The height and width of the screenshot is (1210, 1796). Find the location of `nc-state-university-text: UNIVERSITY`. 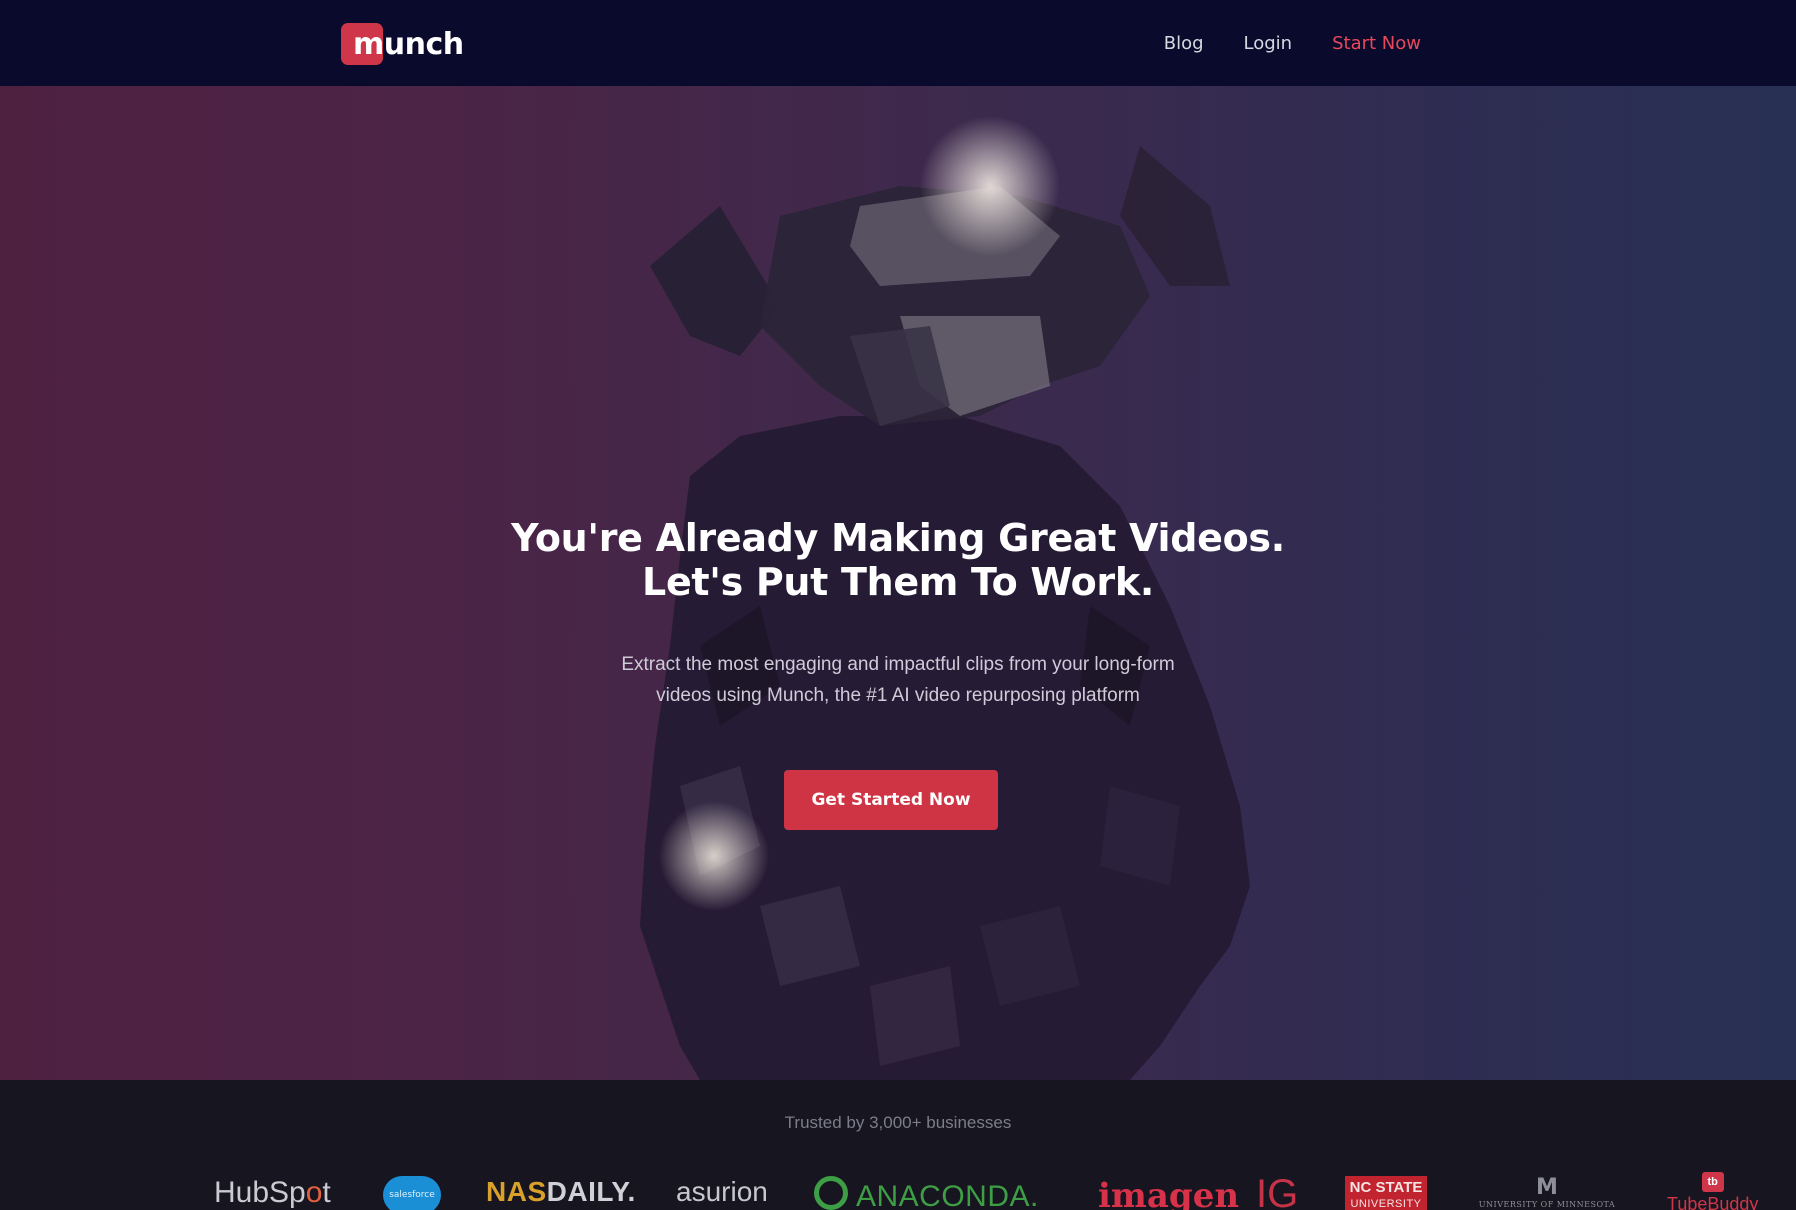

nc-state-university-text: UNIVERSITY is located at coordinates (1386, 1204).